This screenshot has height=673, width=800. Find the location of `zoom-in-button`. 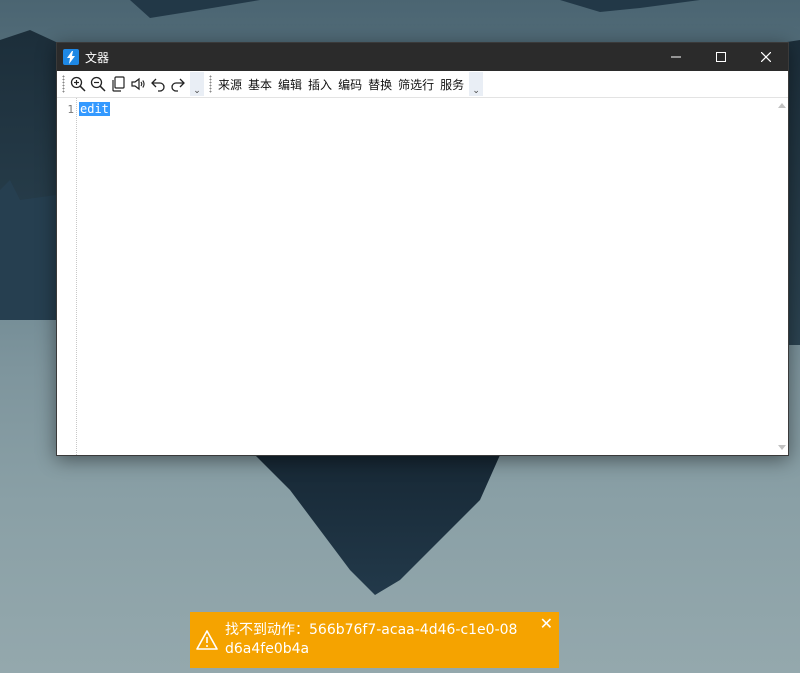

zoom-in-button is located at coordinates (78, 84).